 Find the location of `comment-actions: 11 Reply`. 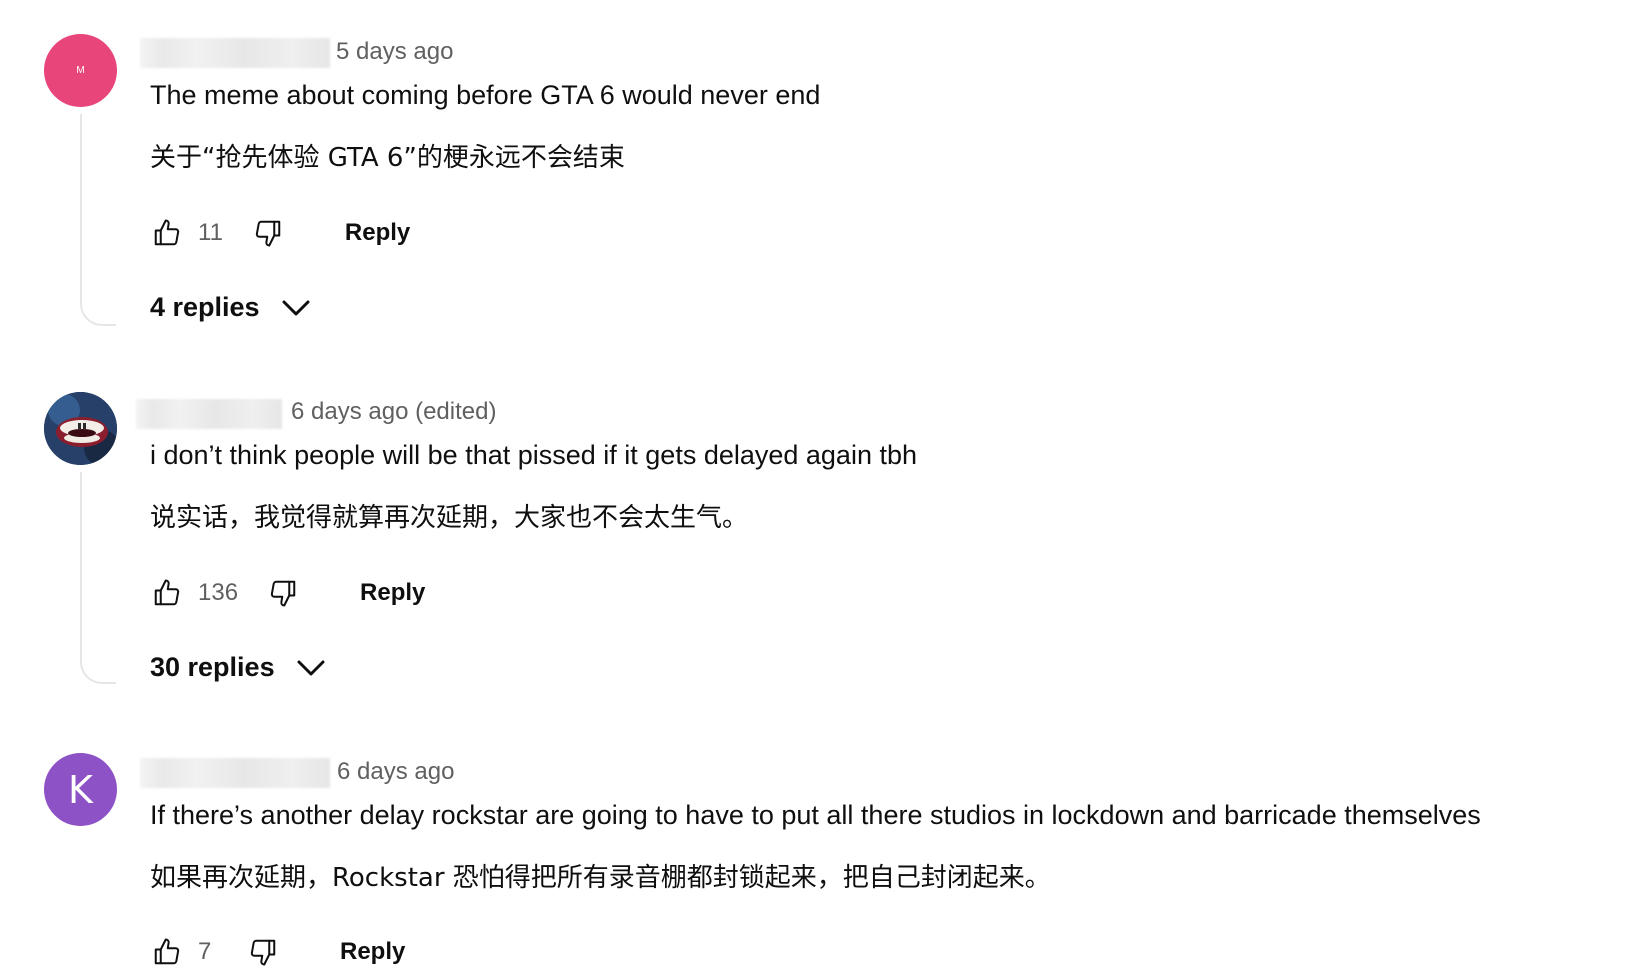

comment-actions: 11 Reply is located at coordinates (280, 233).